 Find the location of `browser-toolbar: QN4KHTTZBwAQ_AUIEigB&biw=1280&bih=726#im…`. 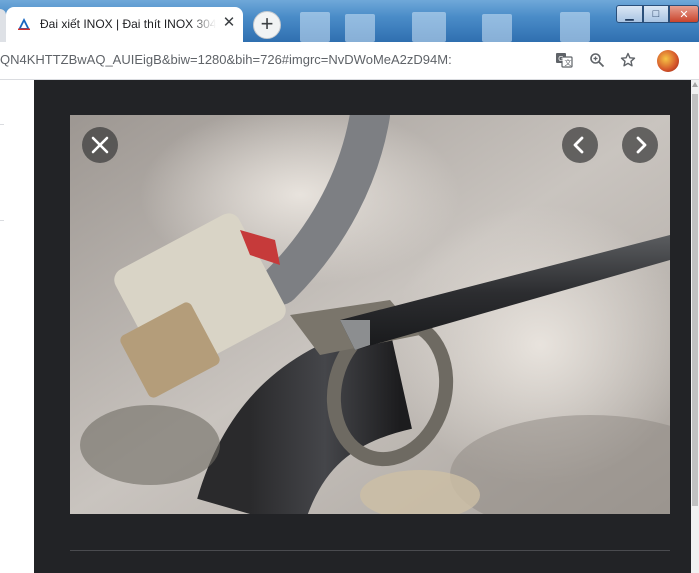

browser-toolbar: QN4KHTTZBwAQ_AUIEigB&biw=1280&bih=726#im… is located at coordinates (349, 61).